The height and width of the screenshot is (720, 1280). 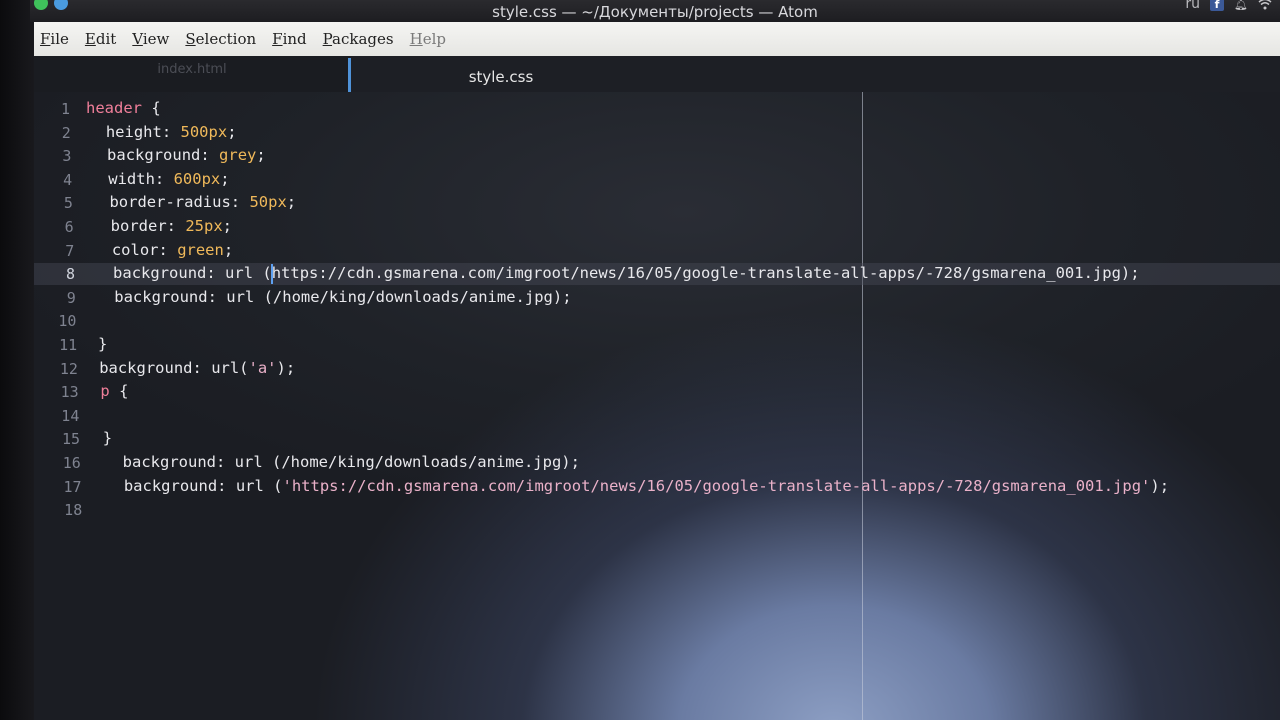 What do you see at coordinates (657, 321) in the screenshot?
I see `code-line: 10` at bounding box center [657, 321].